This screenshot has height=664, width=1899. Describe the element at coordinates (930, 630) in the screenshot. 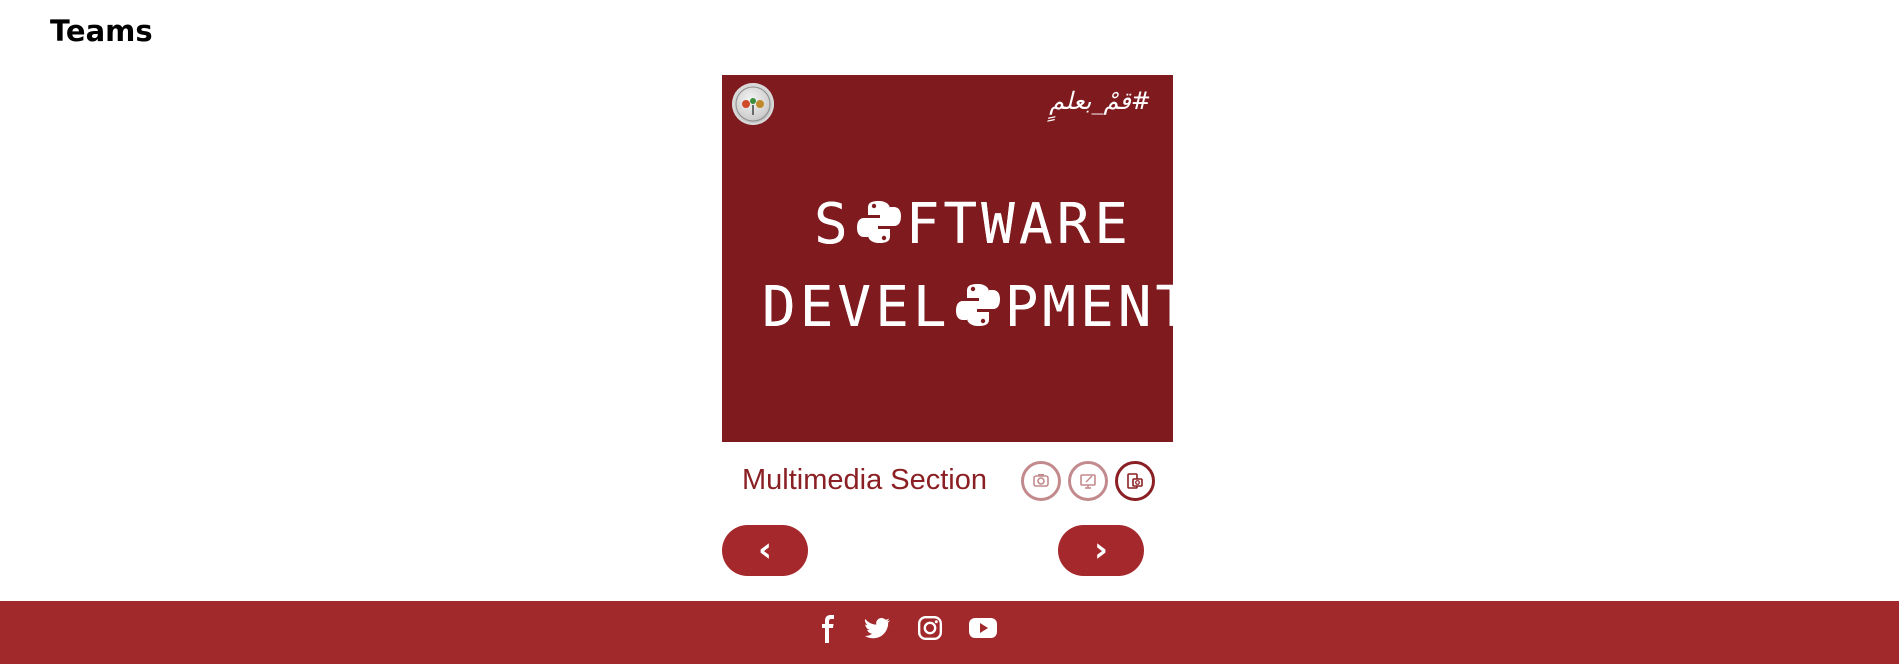

I see `instagram-icon` at that location.